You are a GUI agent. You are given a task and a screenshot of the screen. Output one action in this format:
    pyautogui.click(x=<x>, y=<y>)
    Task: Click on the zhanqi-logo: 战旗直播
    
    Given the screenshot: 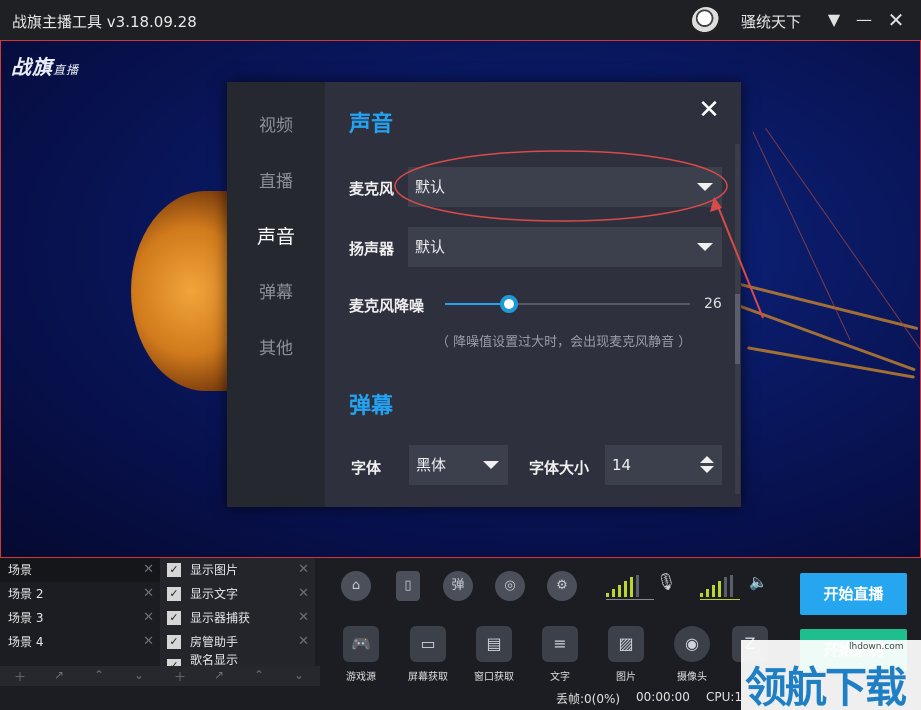 What is the action you would take?
    pyautogui.click(x=45, y=65)
    